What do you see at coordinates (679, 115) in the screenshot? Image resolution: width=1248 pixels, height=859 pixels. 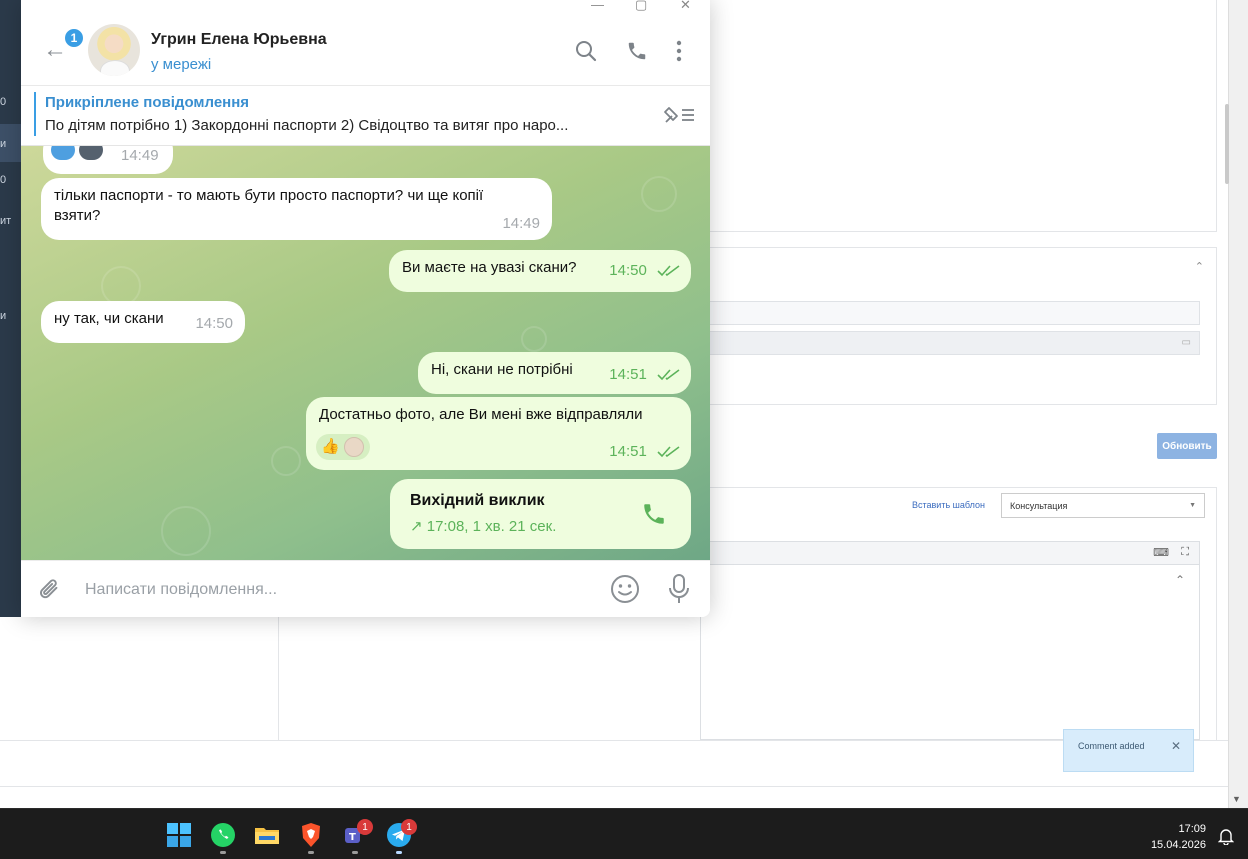 I see `pinned-list-icon` at bounding box center [679, 115].